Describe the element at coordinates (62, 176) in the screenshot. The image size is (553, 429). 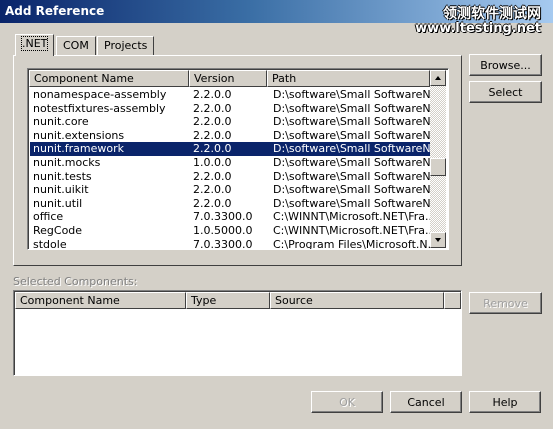
I see `table-cell-name: nunit.tests` at that location.